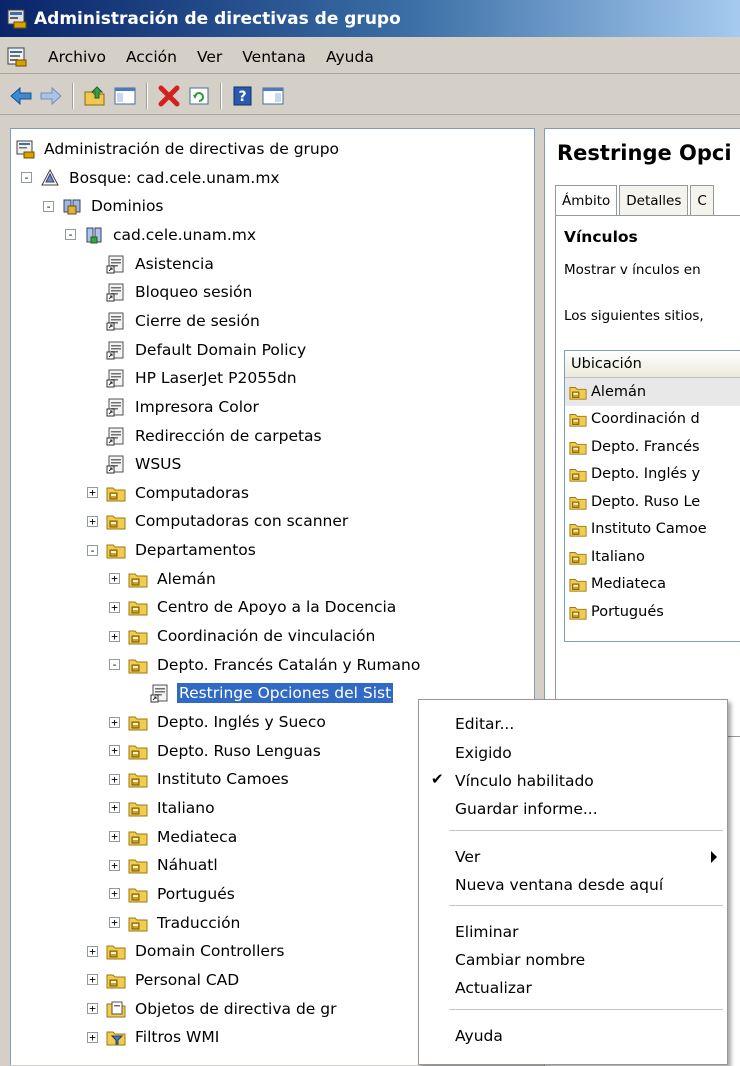 The height and width of the screenshot is (1066, 740). Describe the element at coordinates (125, 96) in the screenshot. I see `show-hide-tree-button` at that location.